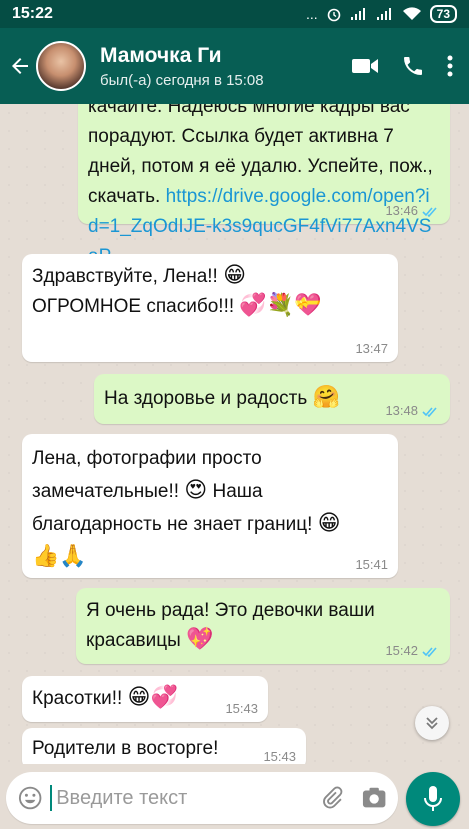  Describe the element at coordinates (208, 398) in the screenshot. I see `message-text: На здоровье и радость` at that location.